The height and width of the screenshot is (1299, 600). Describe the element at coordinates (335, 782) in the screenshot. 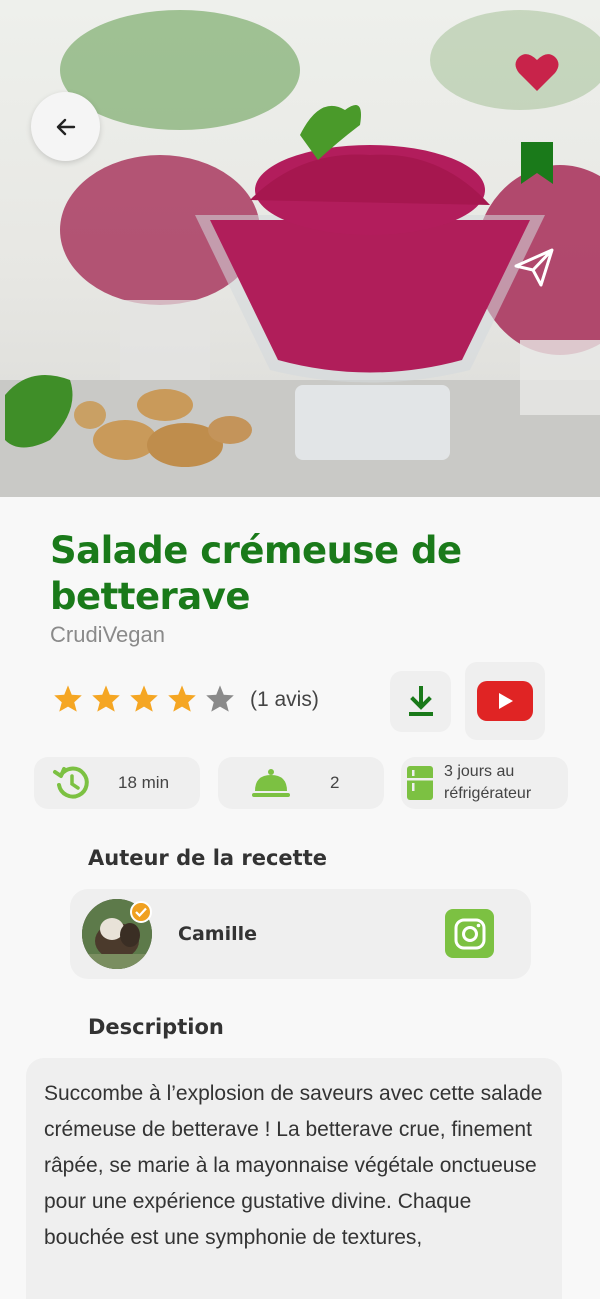

I see `servings-label: 2` at that location.